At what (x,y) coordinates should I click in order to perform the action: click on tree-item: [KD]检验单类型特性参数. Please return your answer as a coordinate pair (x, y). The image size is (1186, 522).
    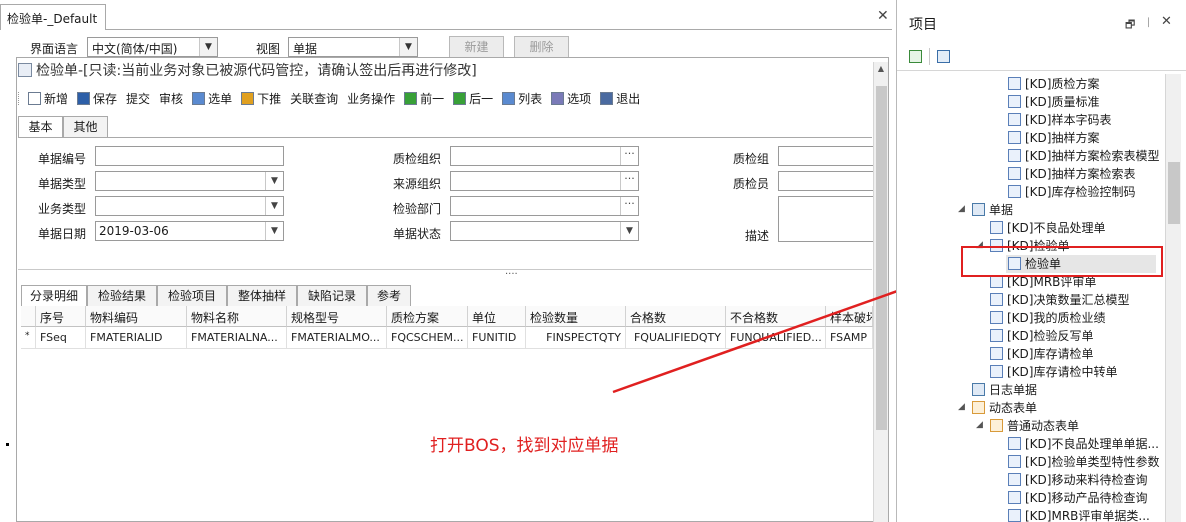
    Looking at the image, I should click on (1083, 462).